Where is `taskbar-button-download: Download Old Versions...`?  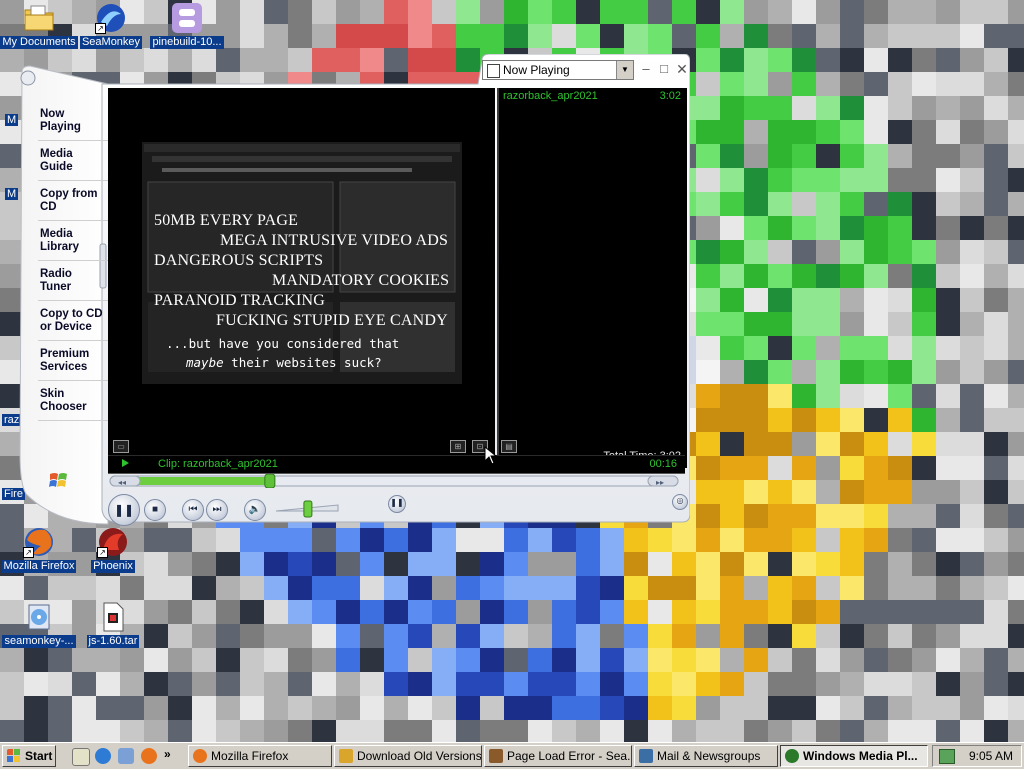 taskbar-button-download: Download Old Versions... is located at coordinates (408, 756).